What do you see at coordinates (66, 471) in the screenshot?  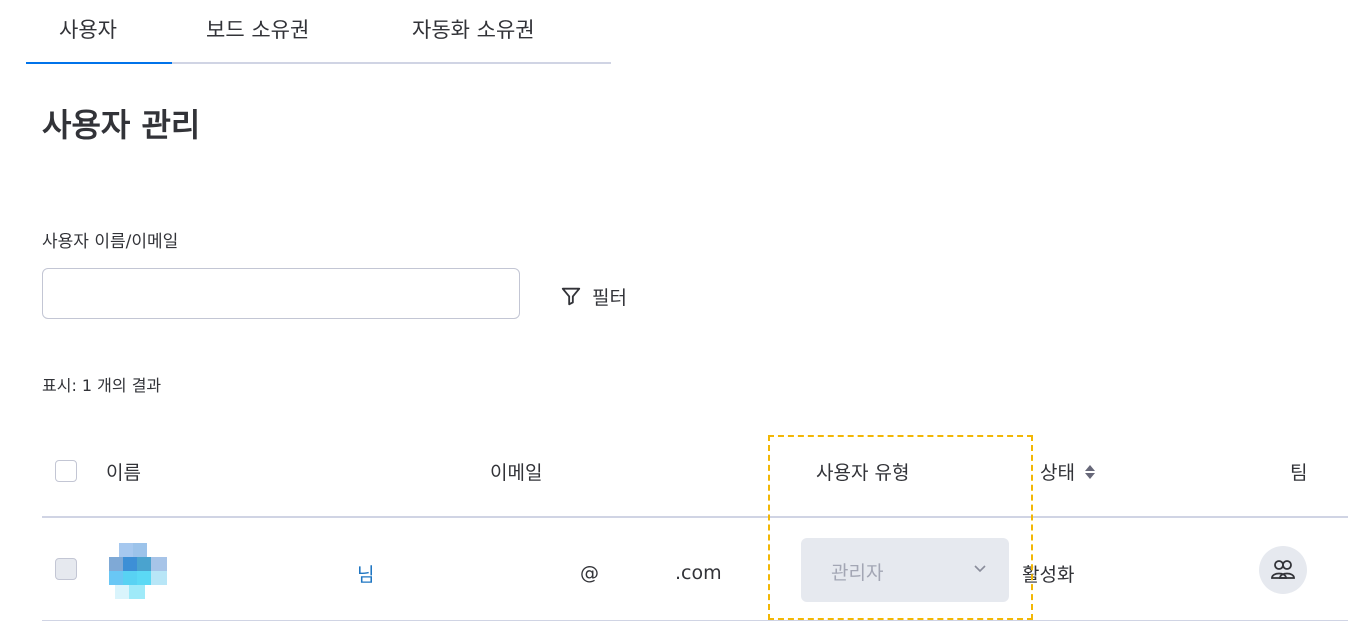 I see `select-all-checkbox` at bounding box center [66, 471].